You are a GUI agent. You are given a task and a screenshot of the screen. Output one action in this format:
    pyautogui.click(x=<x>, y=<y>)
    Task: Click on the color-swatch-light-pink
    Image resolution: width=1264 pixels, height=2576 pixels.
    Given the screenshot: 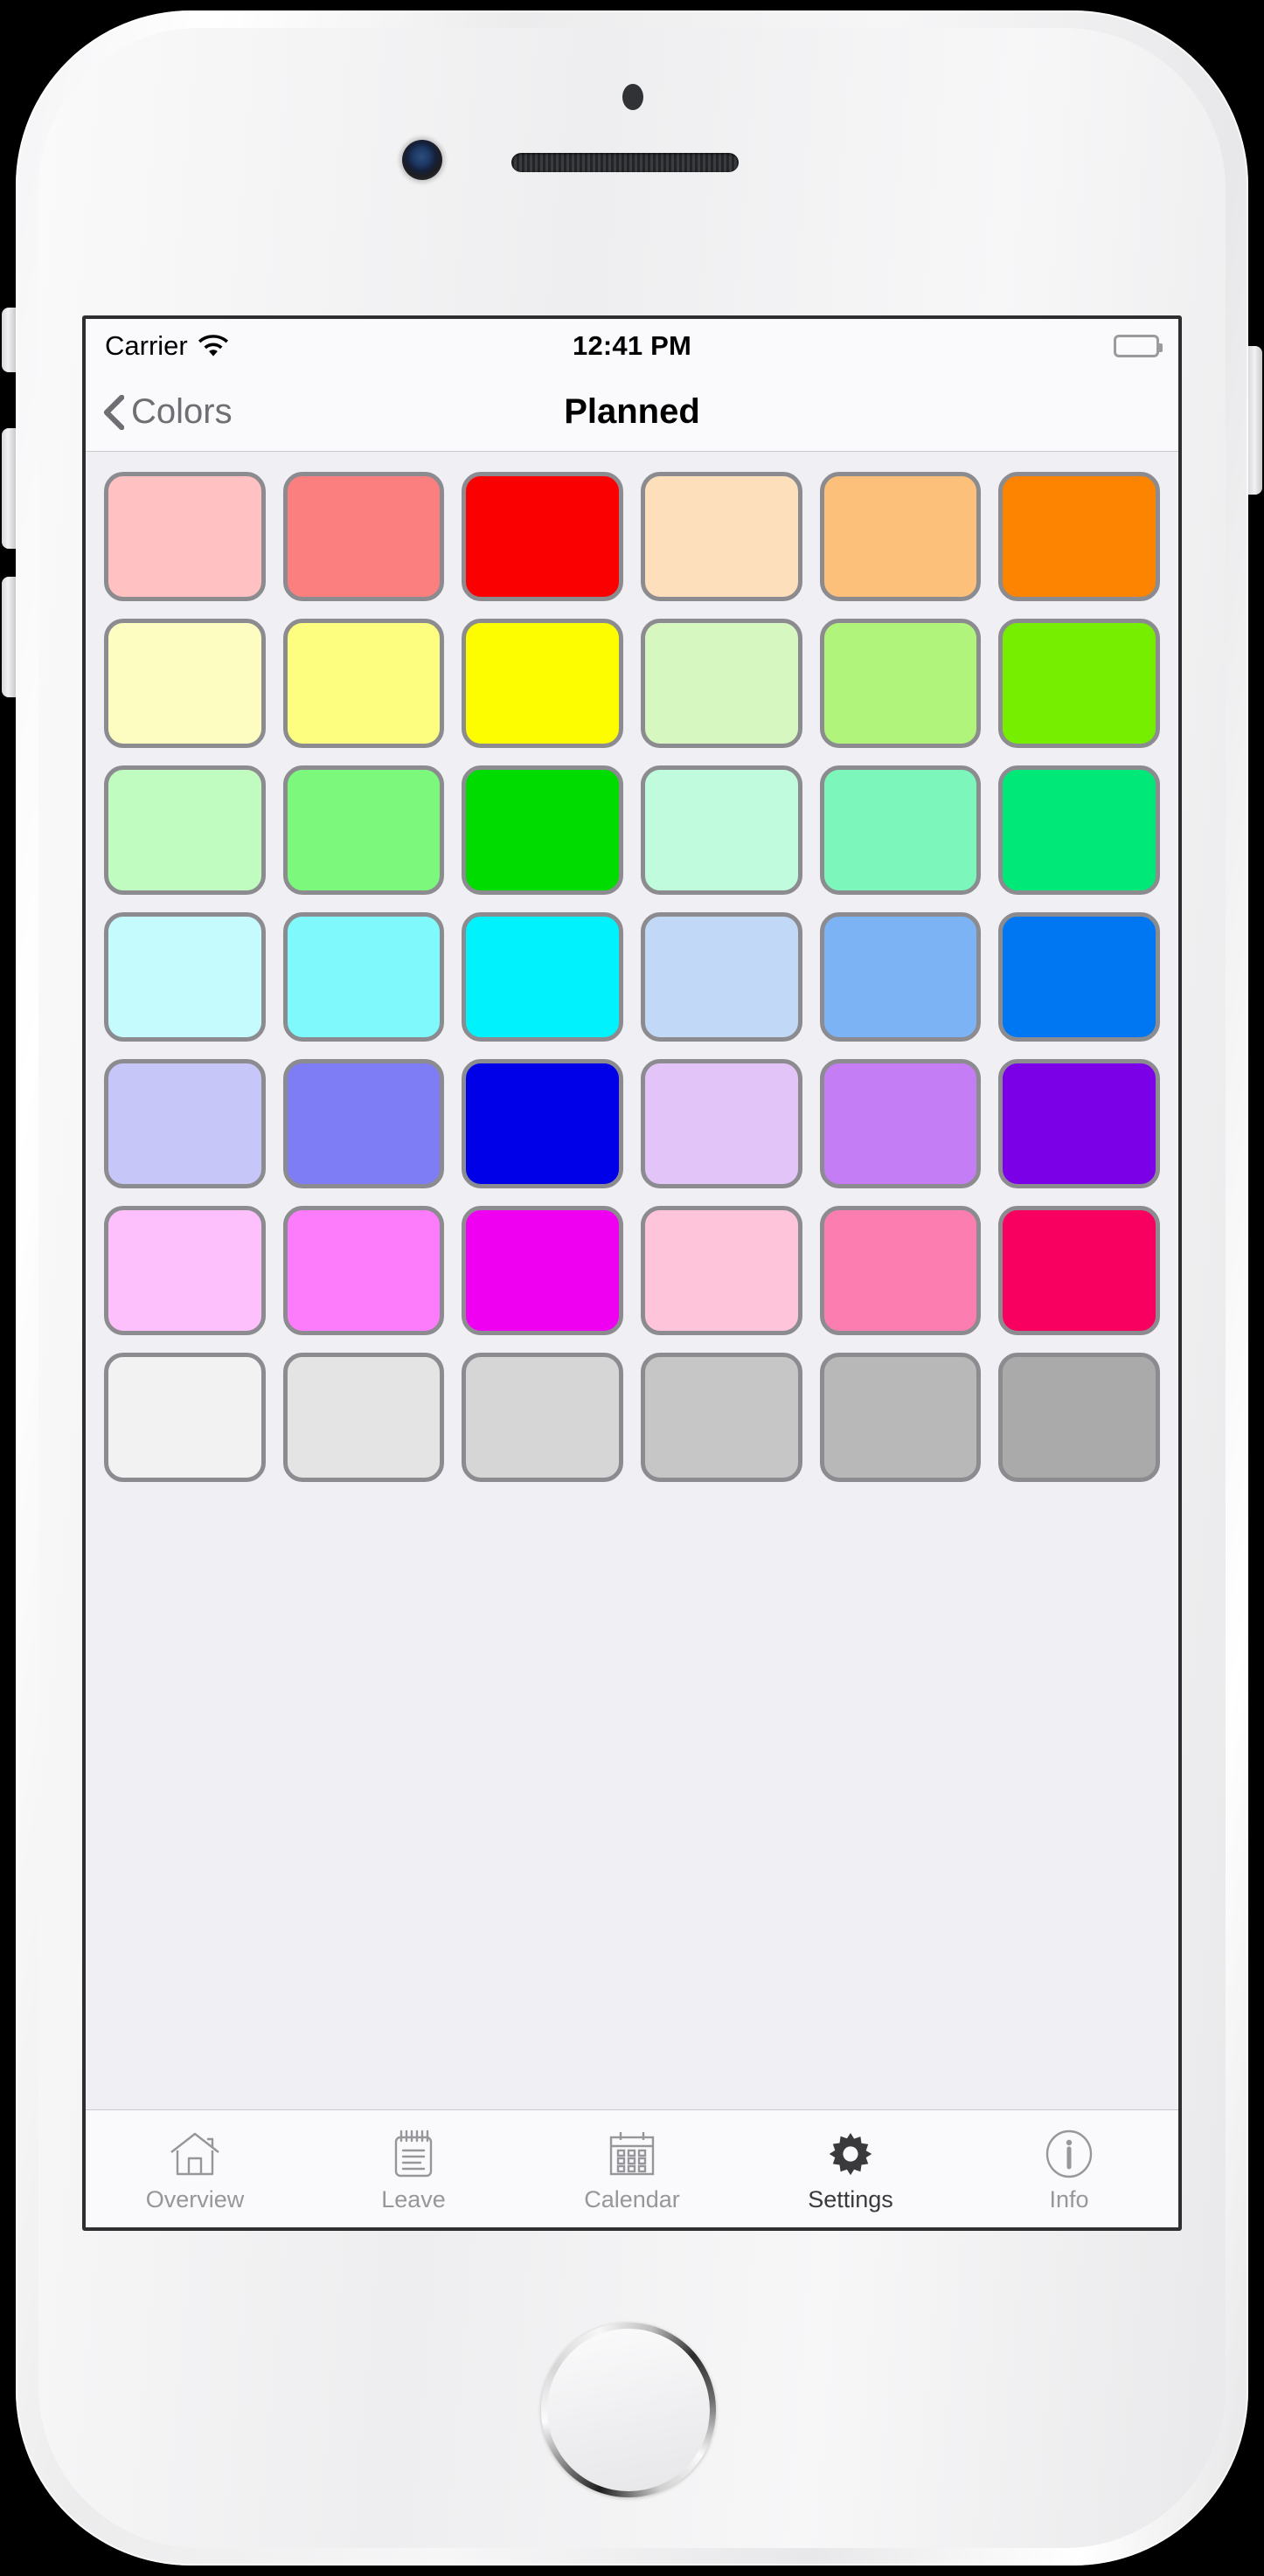 What is the action you would take?
    pyautogui.click(x=185, y=536)
    